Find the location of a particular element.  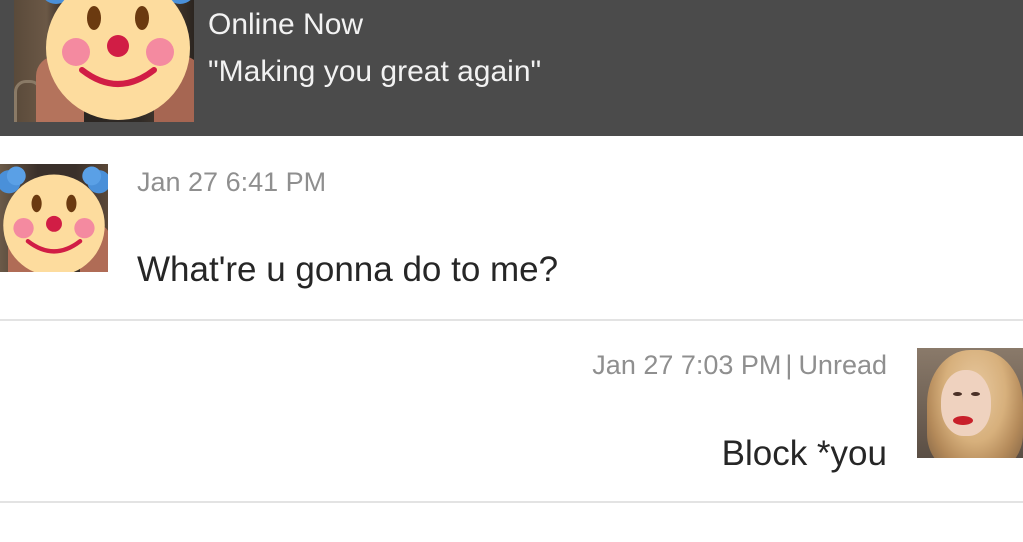

message-divider is located at coordinates (511, 502).